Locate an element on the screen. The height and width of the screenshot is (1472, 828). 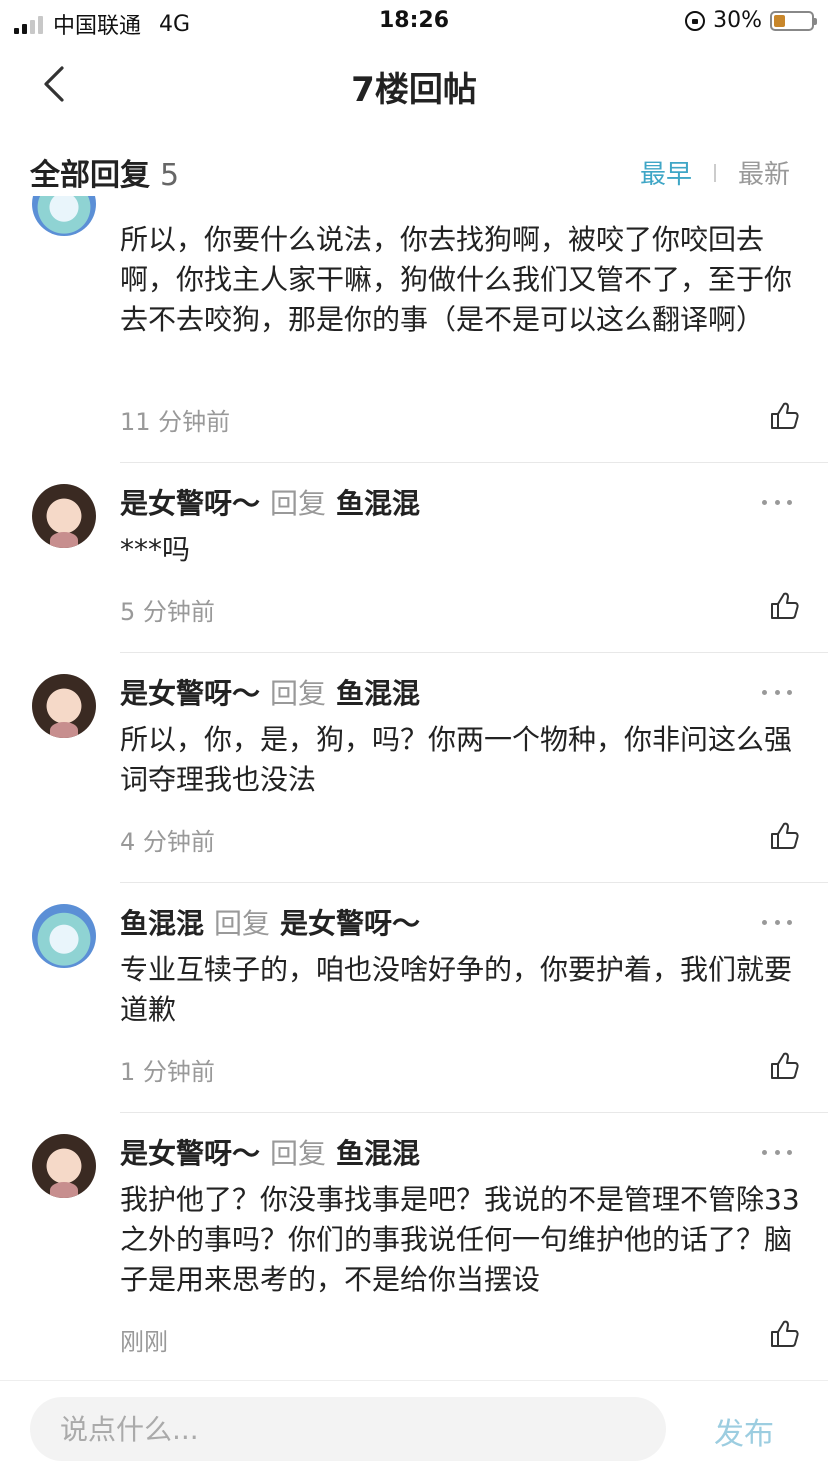
comment-time: 5 分钟前 is located at coordinates (167, 612).